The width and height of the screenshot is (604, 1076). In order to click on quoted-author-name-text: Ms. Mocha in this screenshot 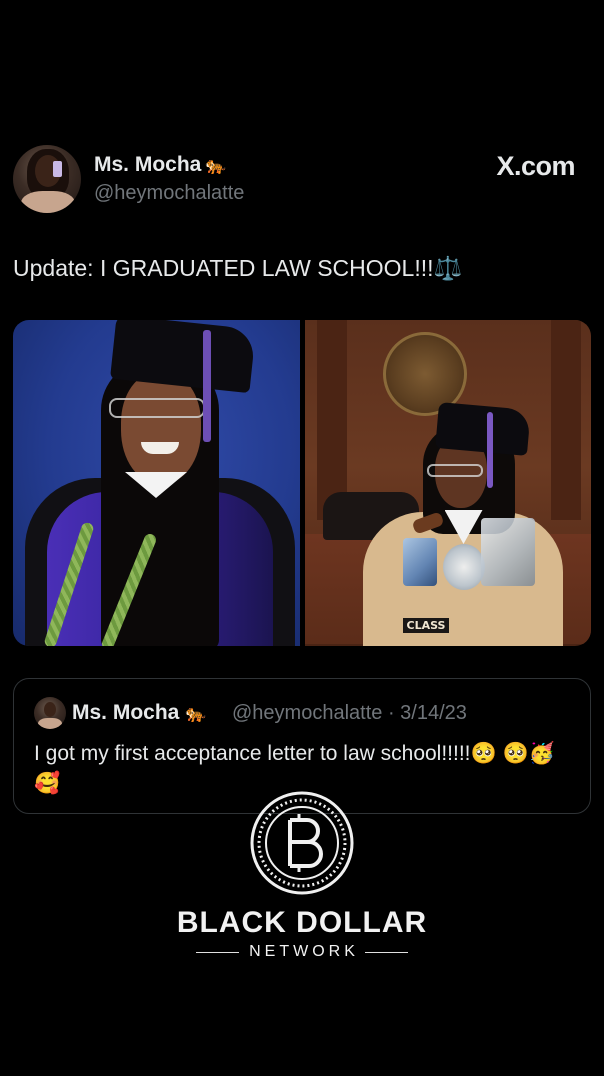, I will do `click(126, 712)`.